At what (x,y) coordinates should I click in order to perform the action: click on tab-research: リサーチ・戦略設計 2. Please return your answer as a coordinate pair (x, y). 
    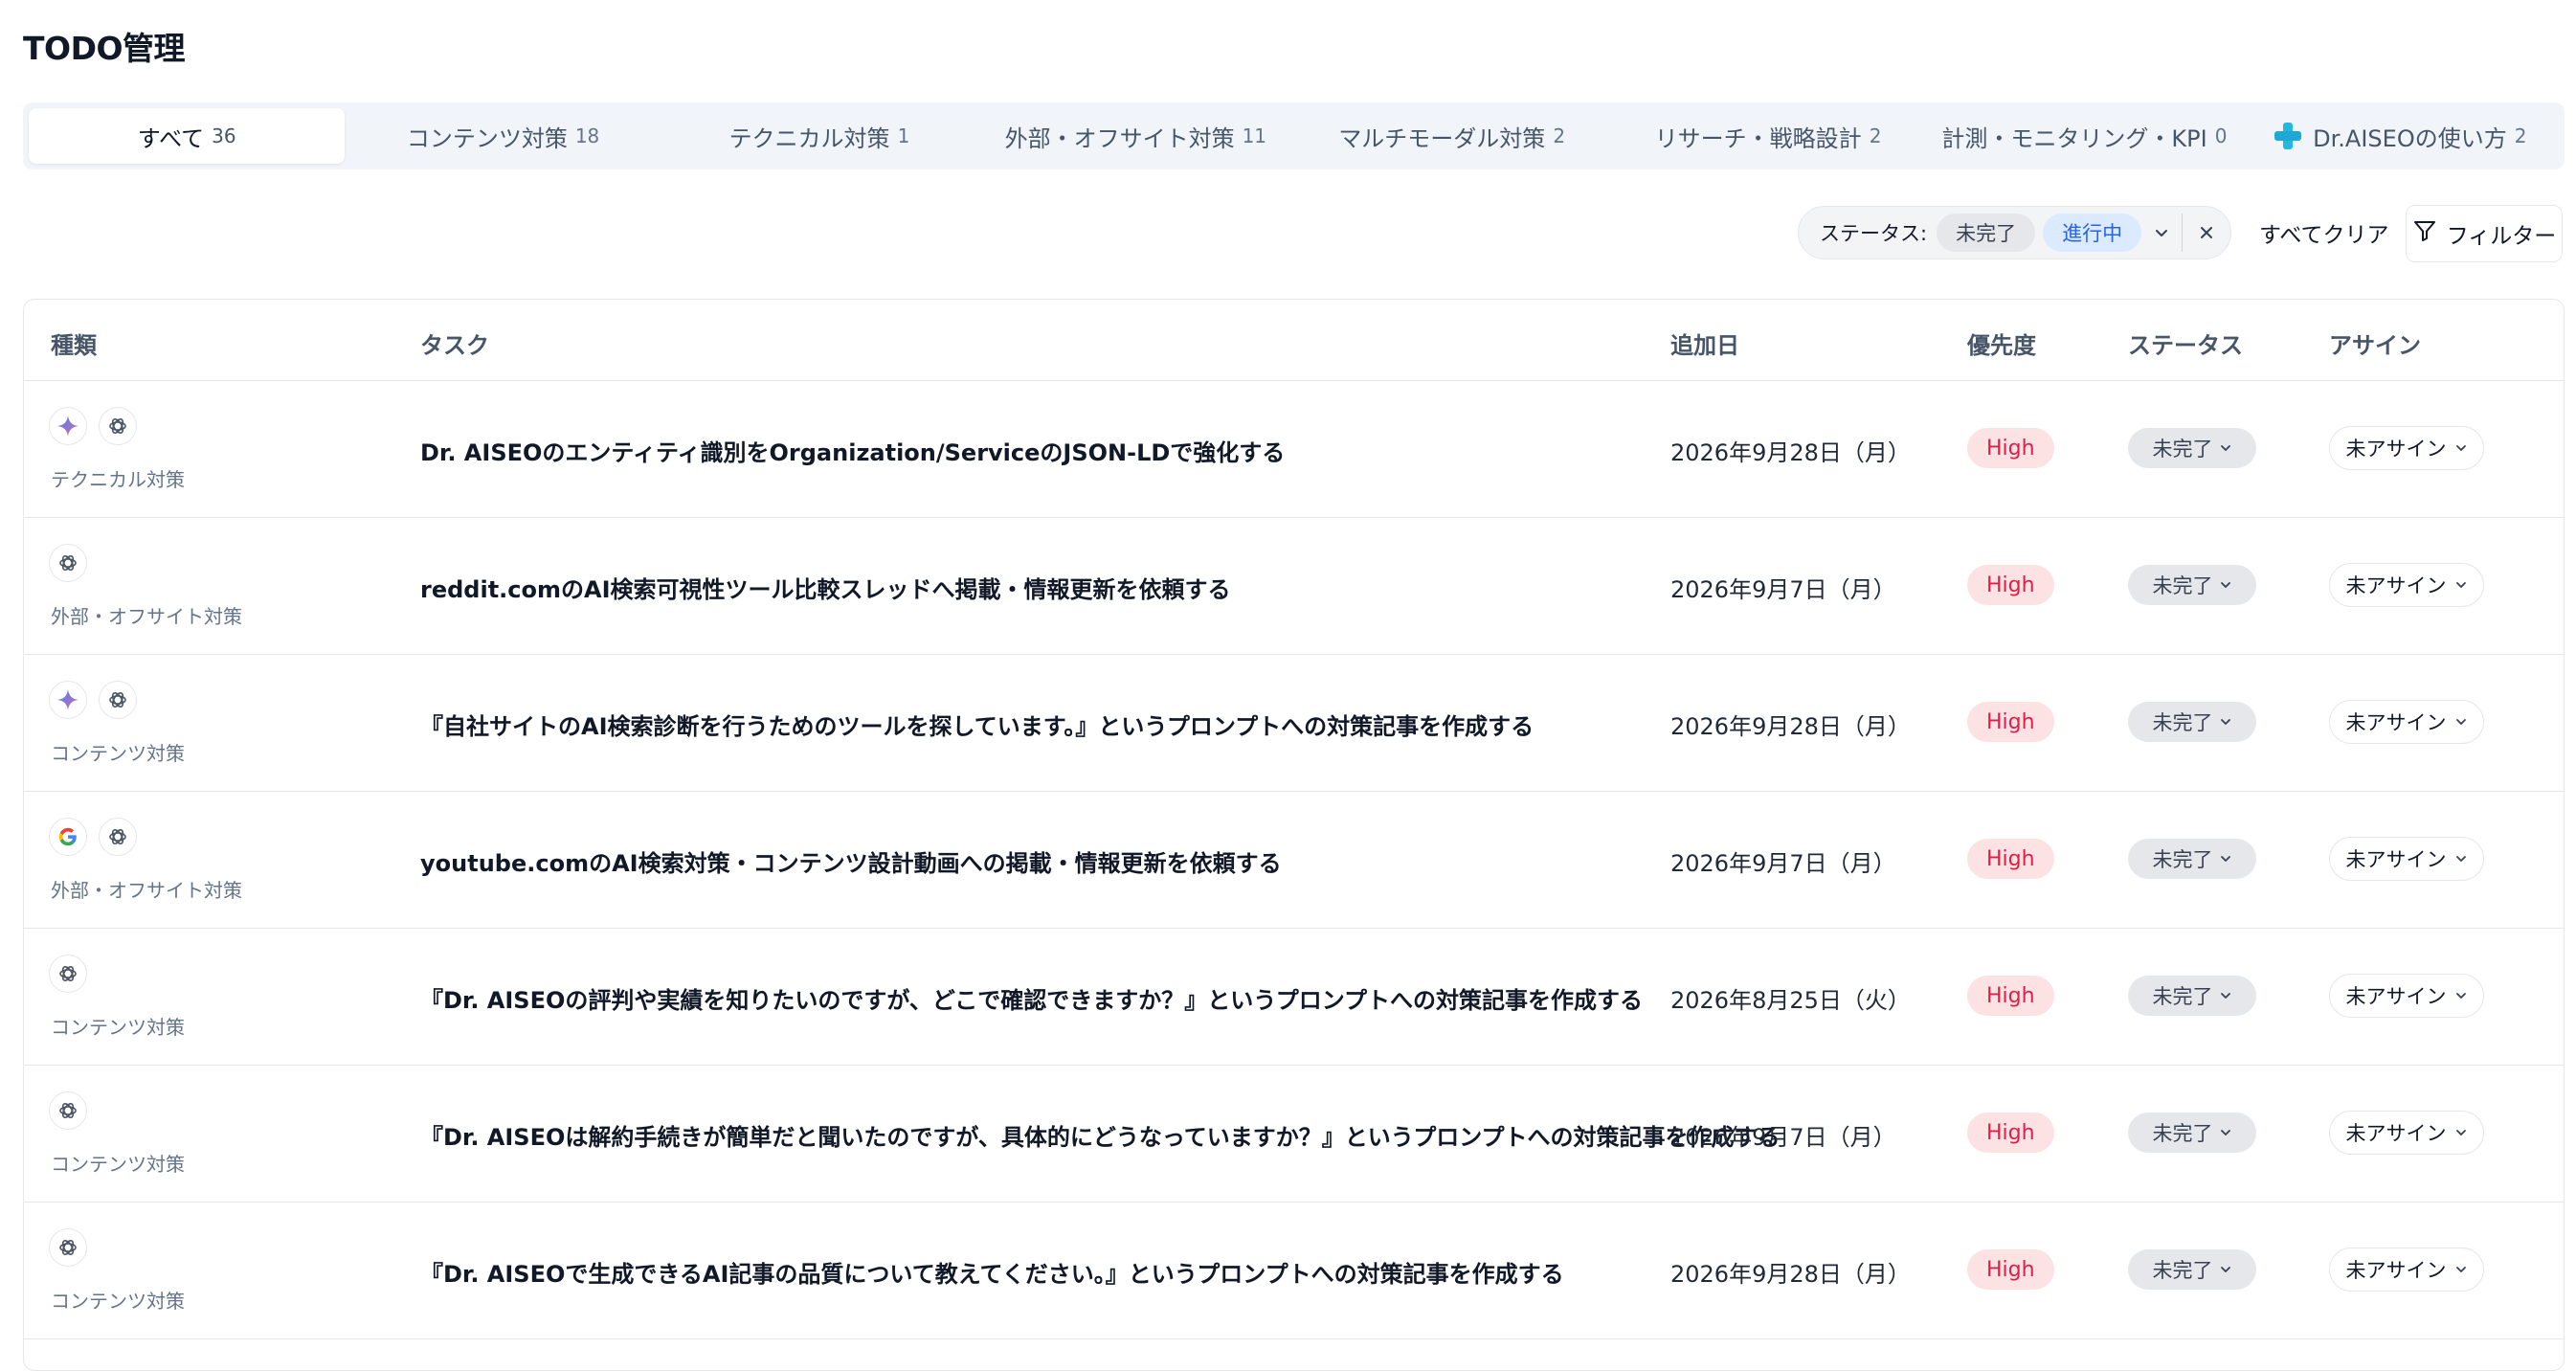
    Looking at the image, I should click on (1768, 136).